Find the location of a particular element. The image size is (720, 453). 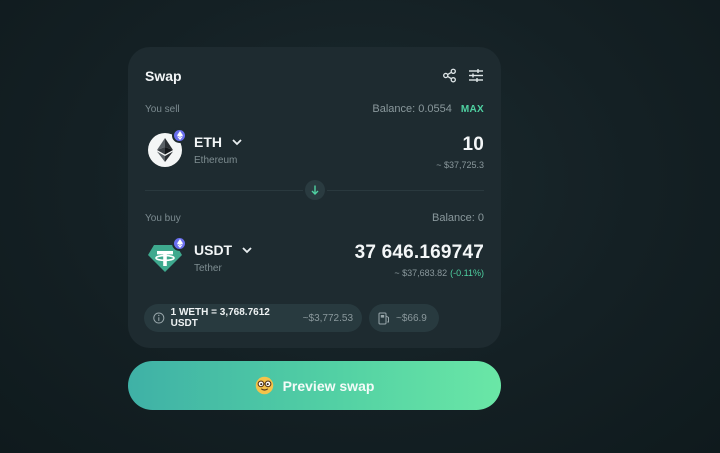

sell-token-name: Ethereum is located at coordinates (216, 160).